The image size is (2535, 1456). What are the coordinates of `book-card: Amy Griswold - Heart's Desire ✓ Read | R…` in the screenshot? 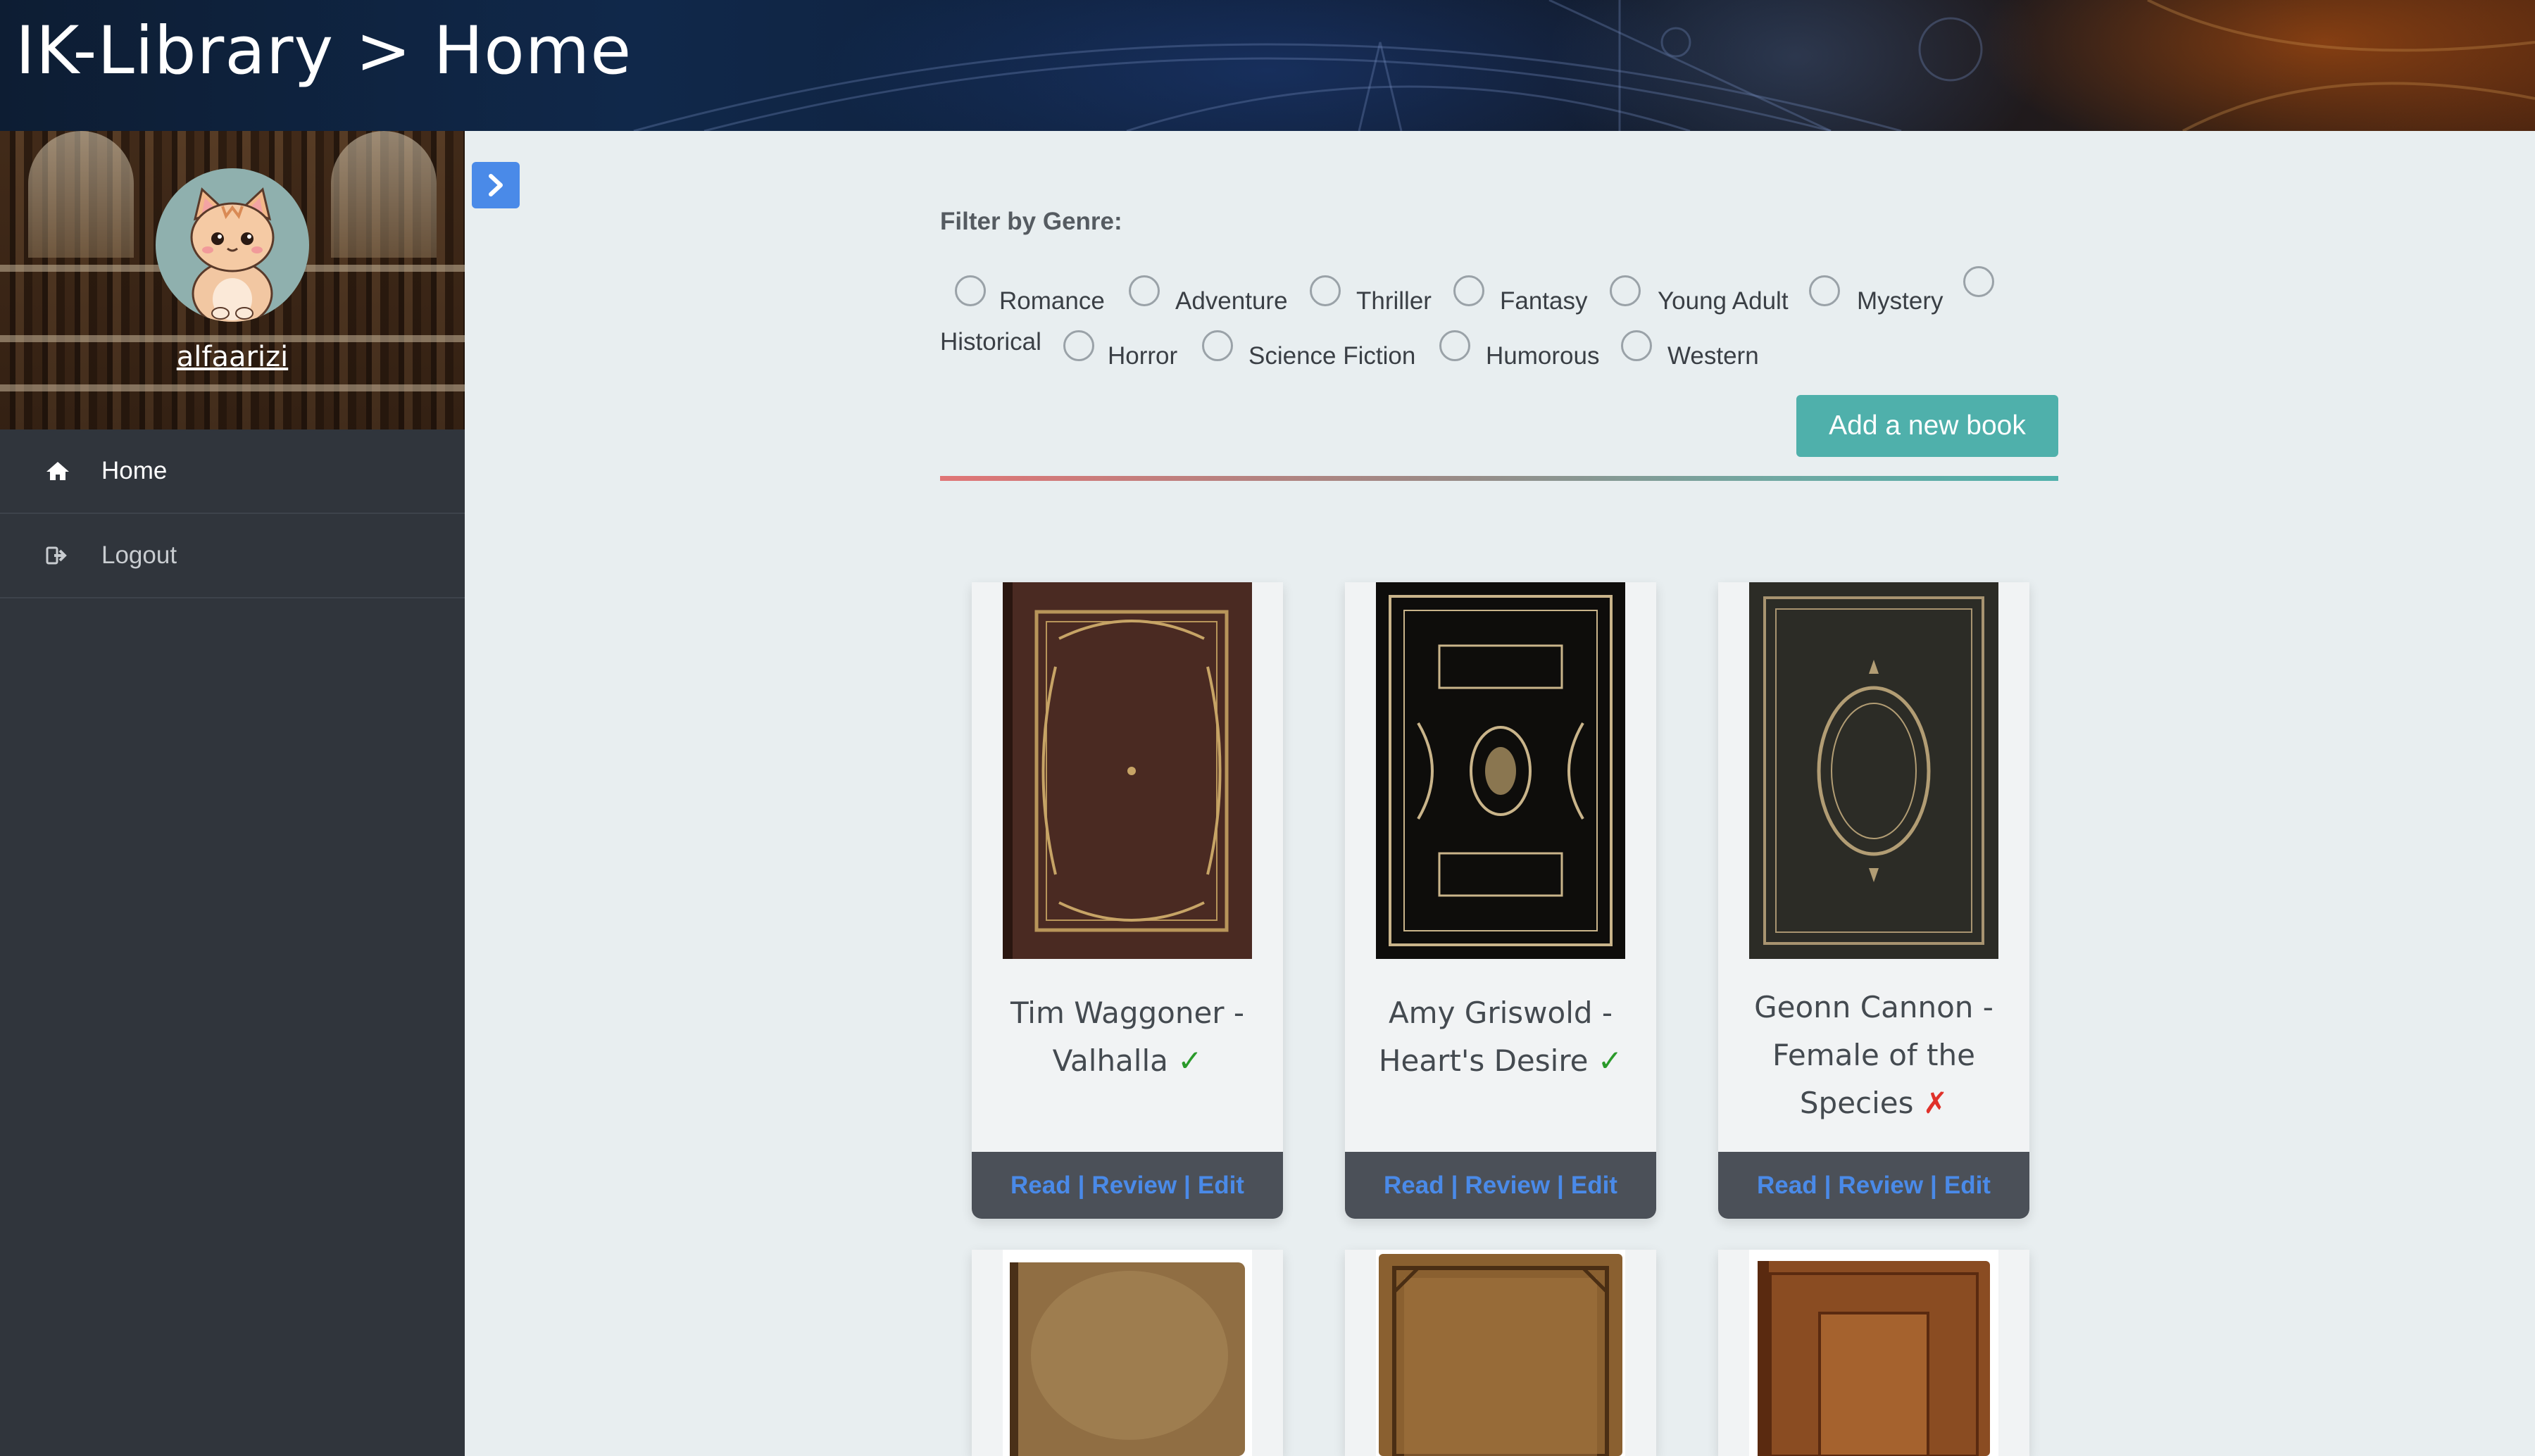 It's located at (1500, 900).